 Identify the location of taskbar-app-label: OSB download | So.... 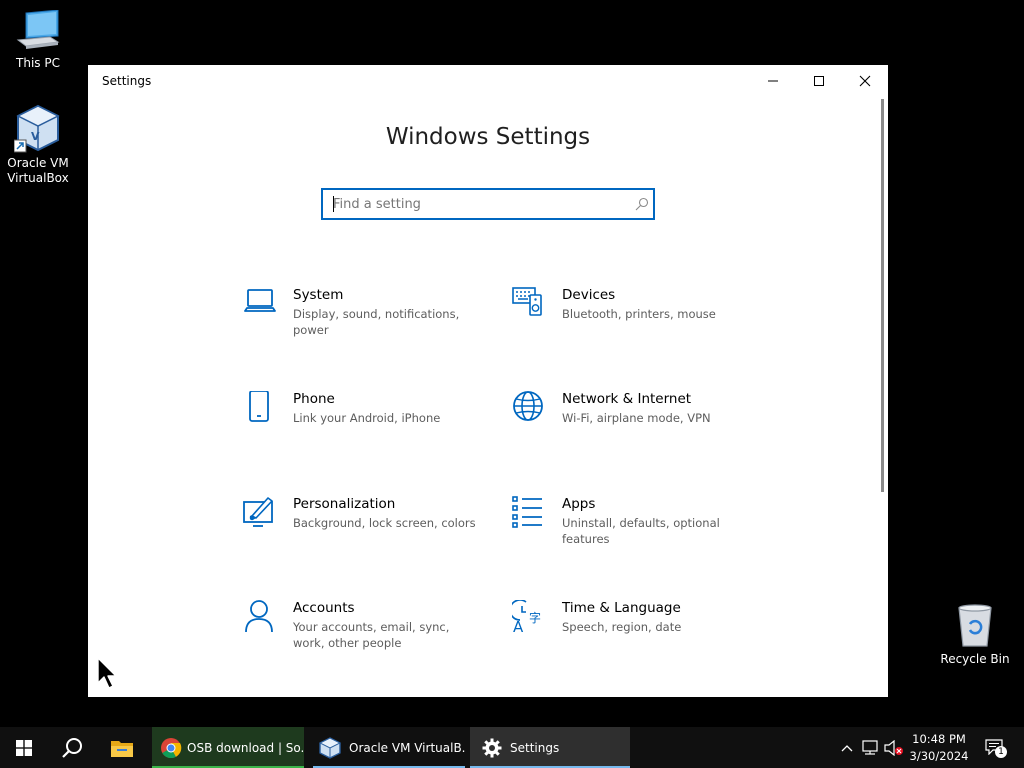
(245, 747).